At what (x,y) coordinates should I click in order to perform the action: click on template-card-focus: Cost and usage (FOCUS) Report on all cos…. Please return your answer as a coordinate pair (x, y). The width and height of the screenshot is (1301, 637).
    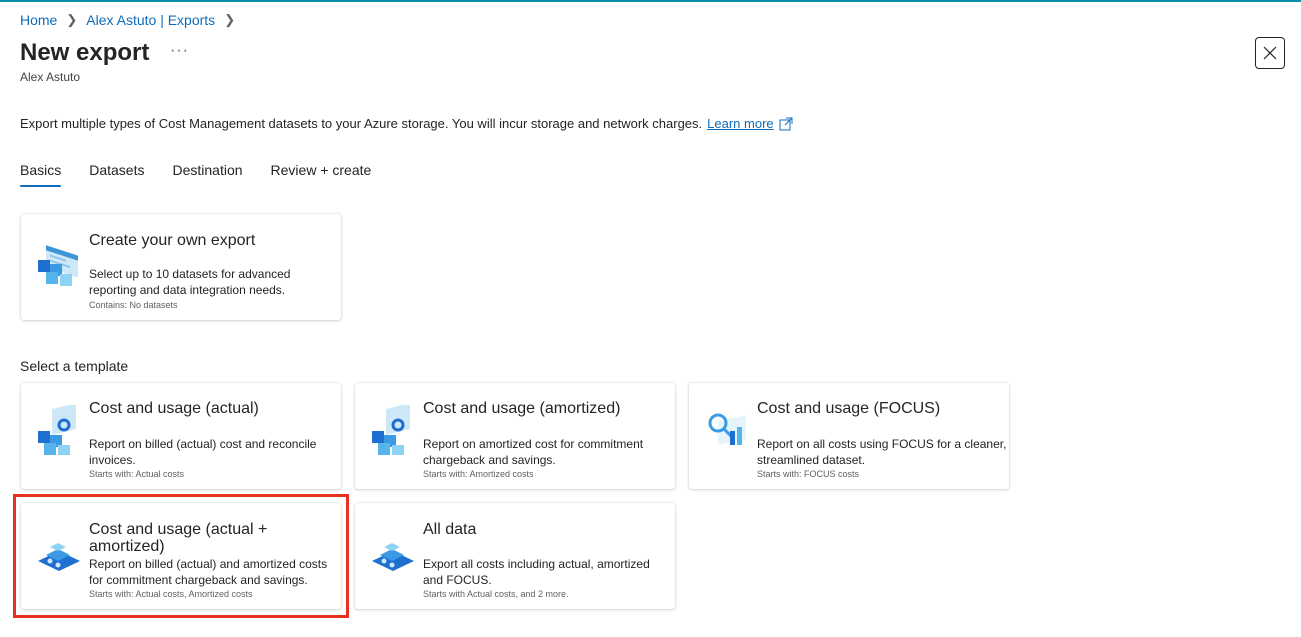
    Looking at the image, I should click on (849, 436).